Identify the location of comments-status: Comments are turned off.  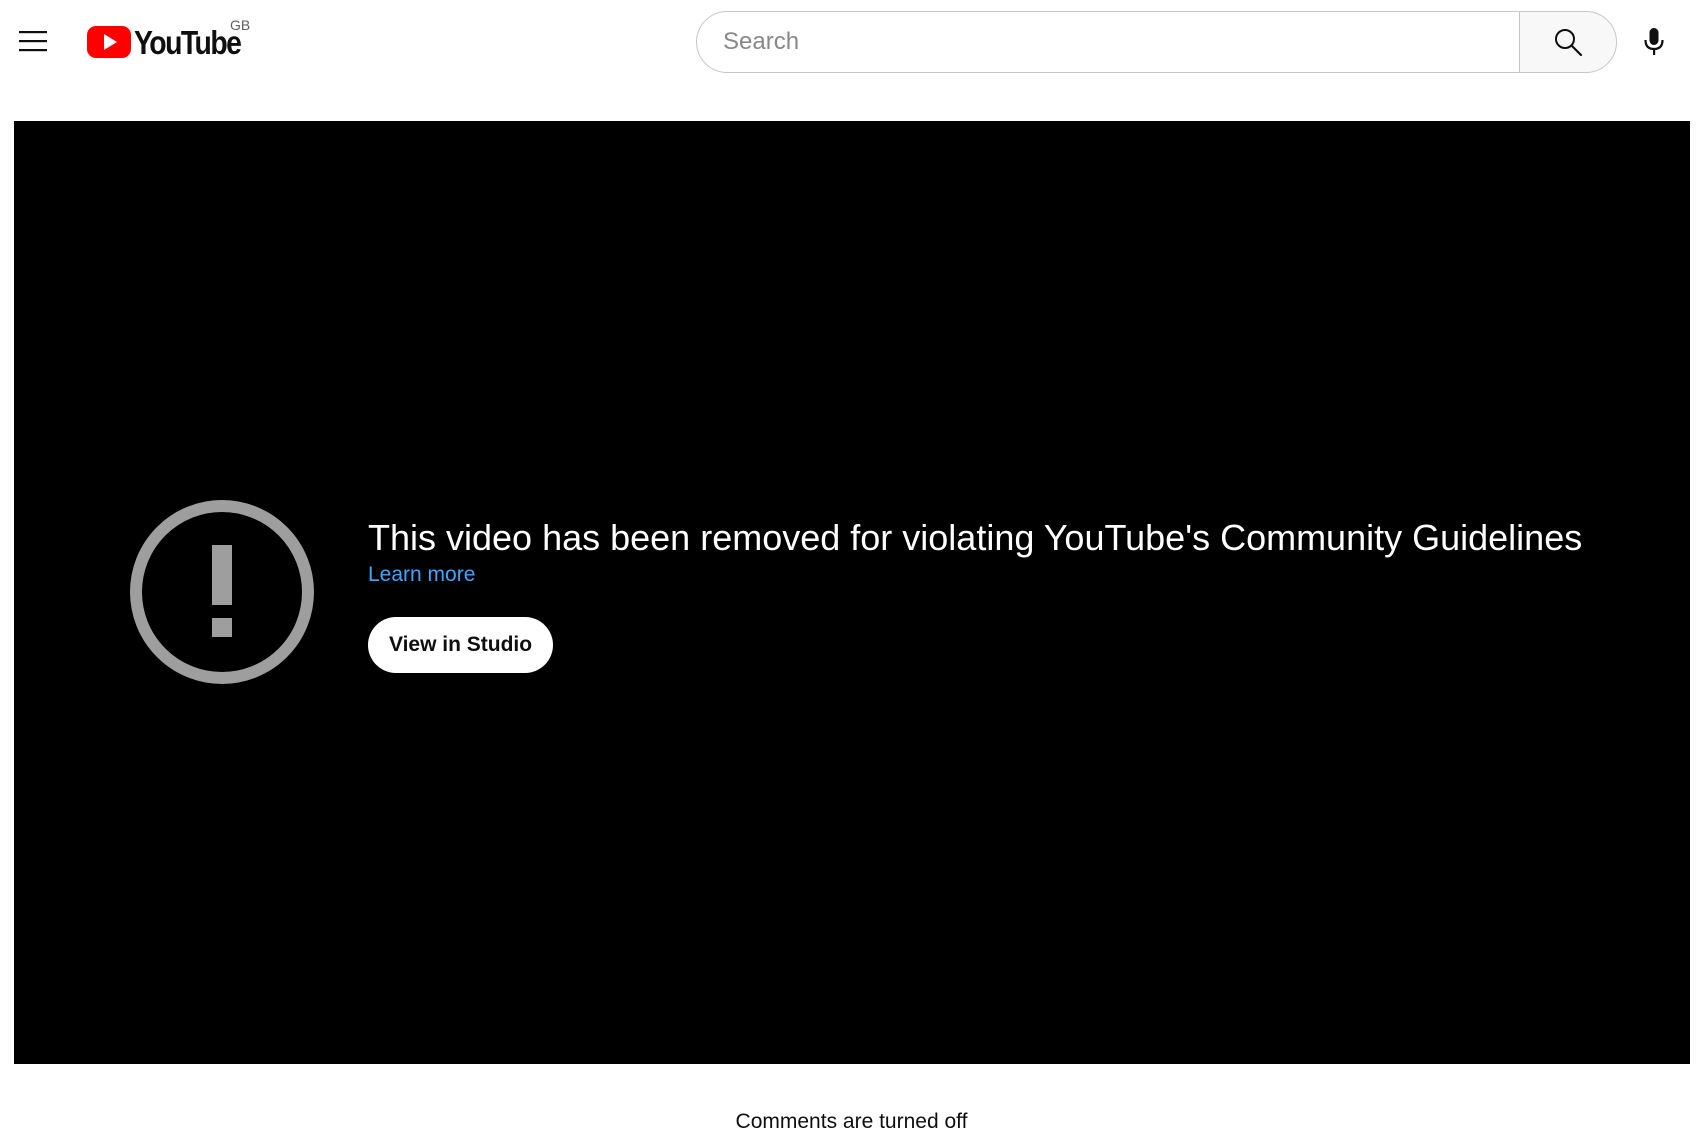
(851, 1121).